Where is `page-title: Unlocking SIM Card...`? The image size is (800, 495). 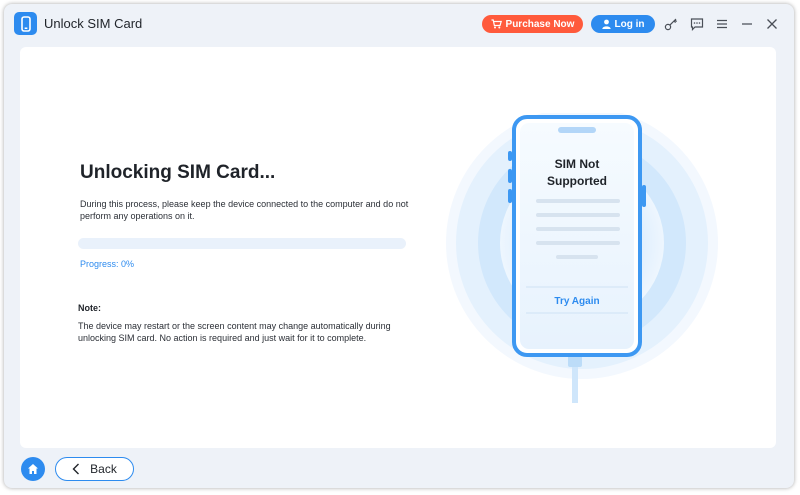 page-title: Unlocking SIM Card... is located at coordinates (178, 172).